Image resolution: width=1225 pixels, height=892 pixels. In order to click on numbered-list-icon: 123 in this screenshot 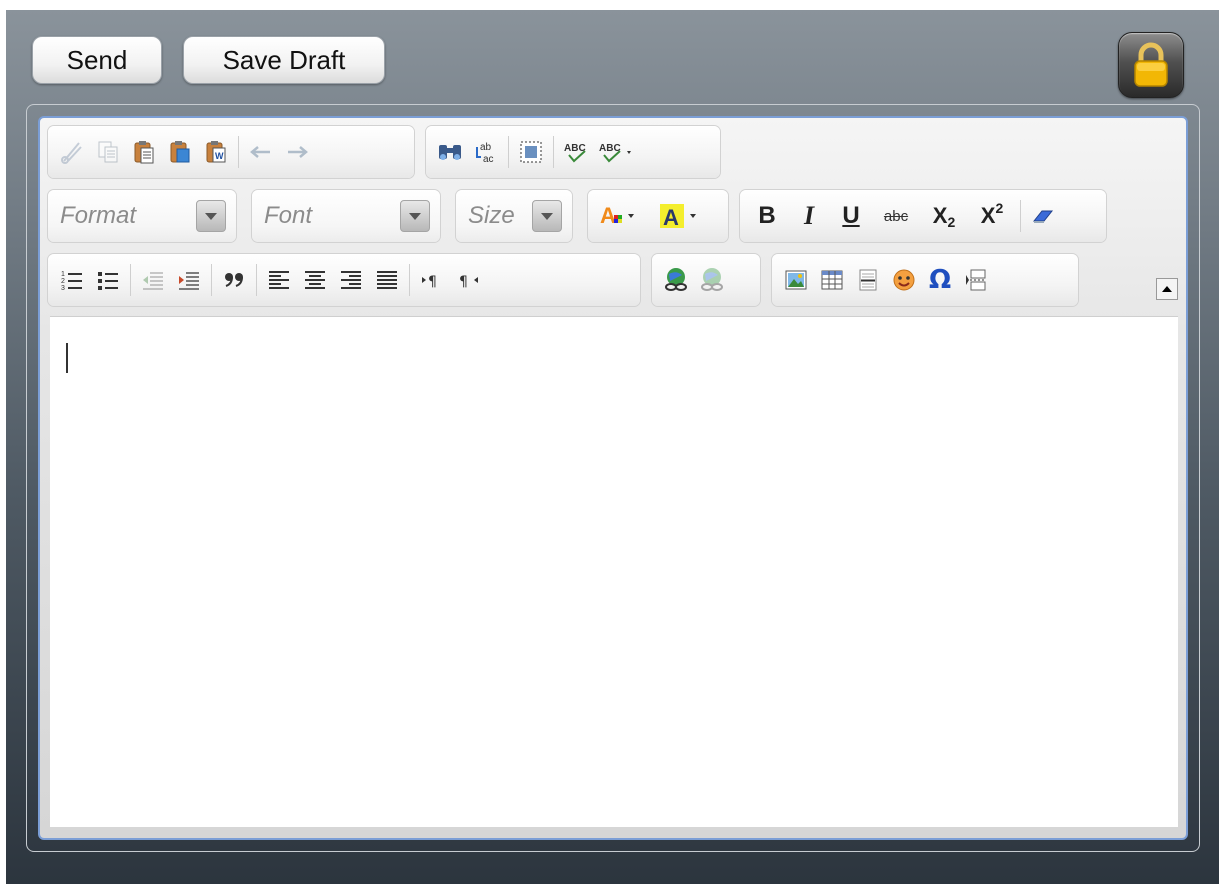, I will do `click(72, 280)`.